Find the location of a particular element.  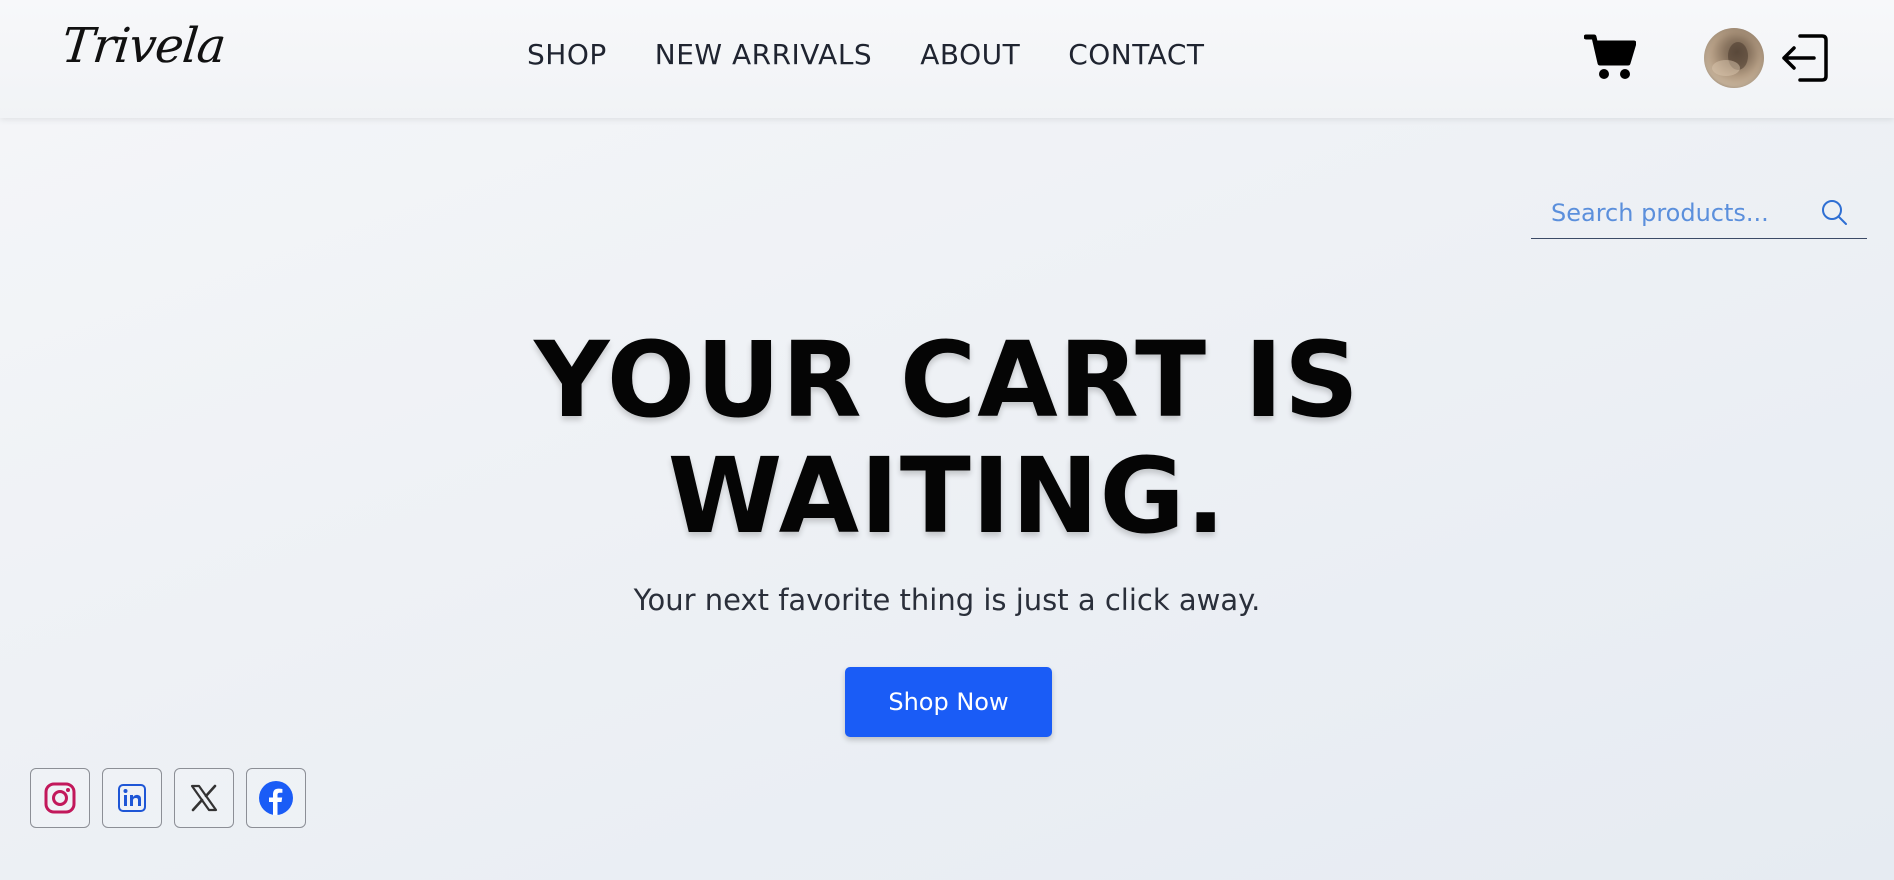

search-bar is located at coordinates (1699, 212).